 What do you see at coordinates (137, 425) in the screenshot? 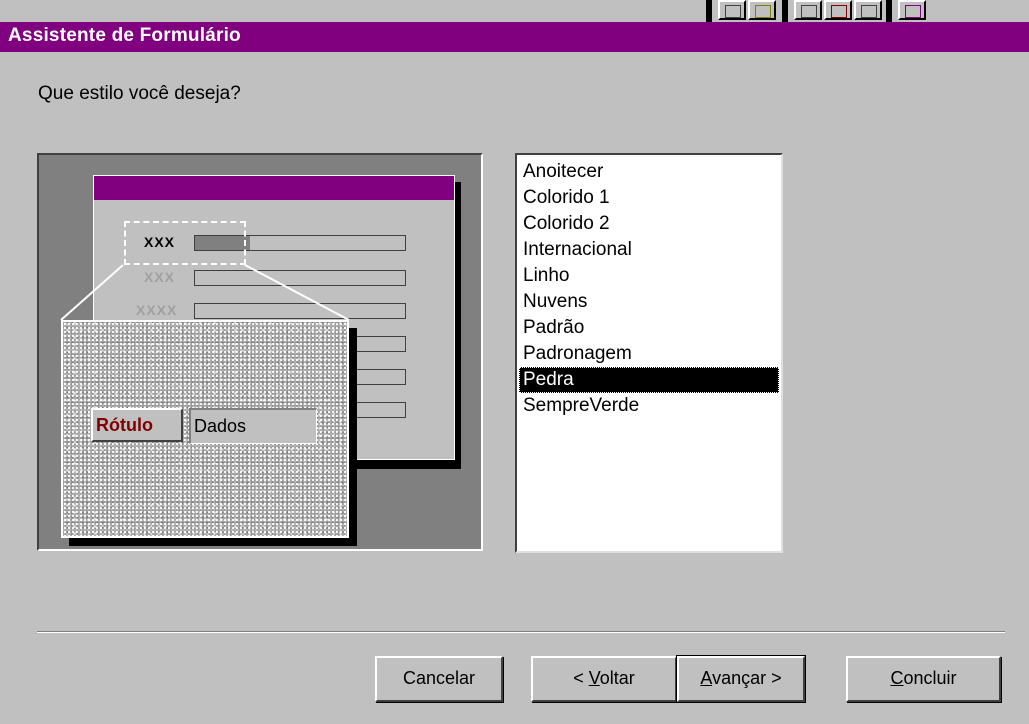
I see `zoom-label-sample: Rótulo` at bounding box center [137, 425].